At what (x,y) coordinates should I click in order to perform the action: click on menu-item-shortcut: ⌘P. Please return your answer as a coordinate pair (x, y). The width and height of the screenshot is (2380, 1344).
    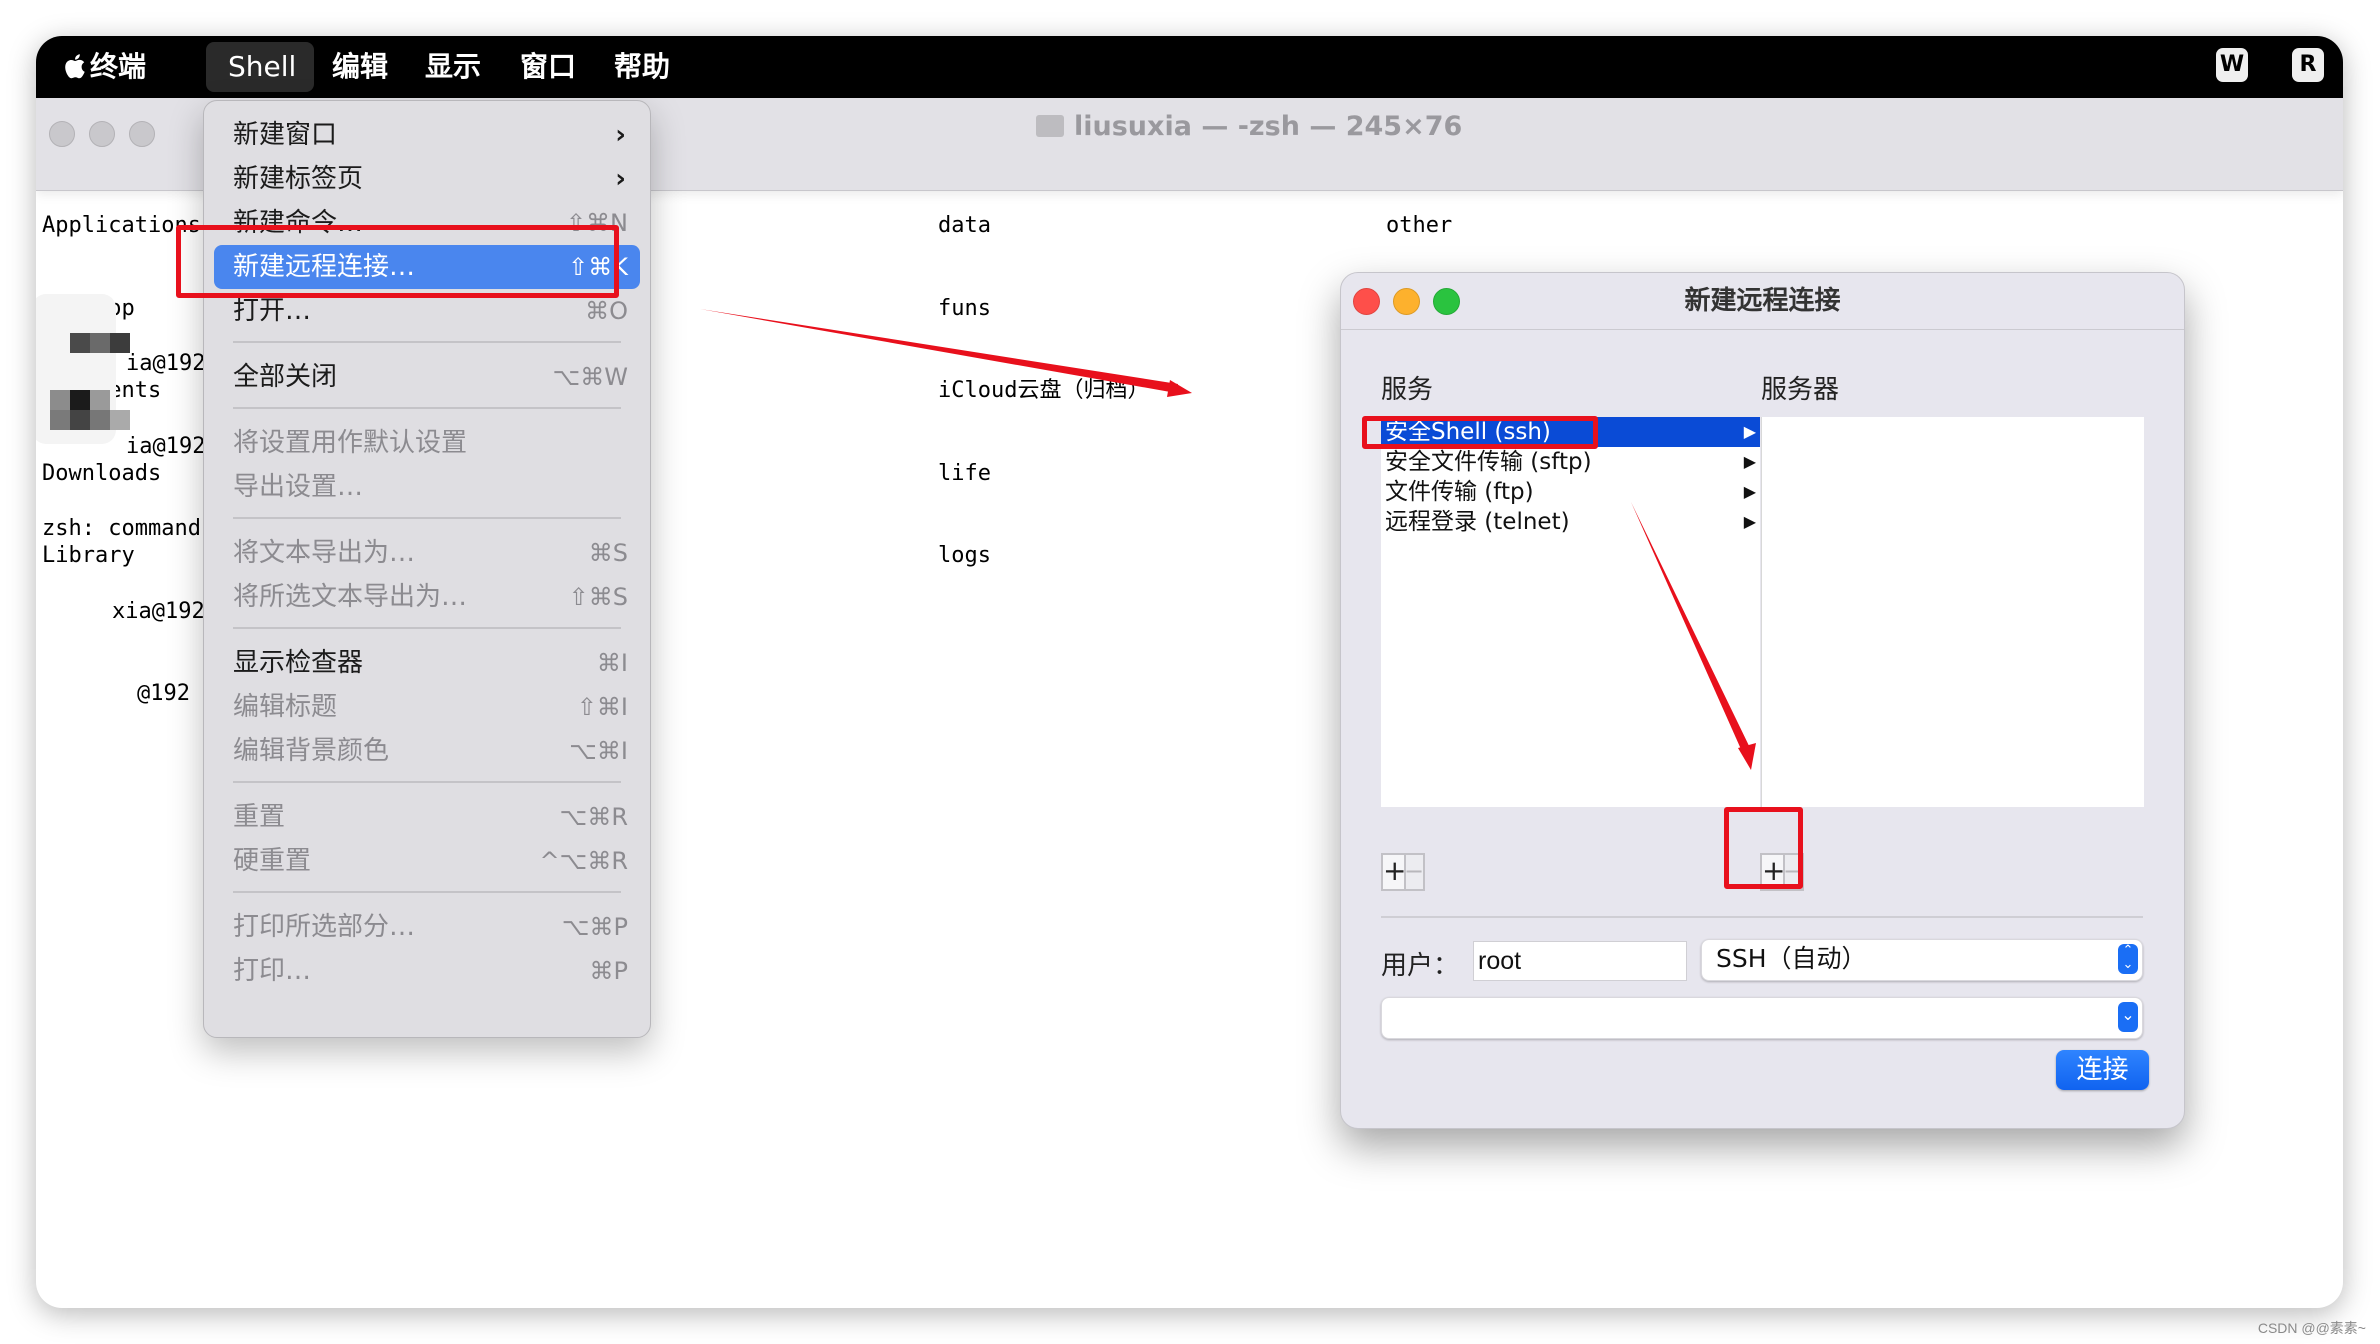
    Looking at the image, I should click on (608, 971).